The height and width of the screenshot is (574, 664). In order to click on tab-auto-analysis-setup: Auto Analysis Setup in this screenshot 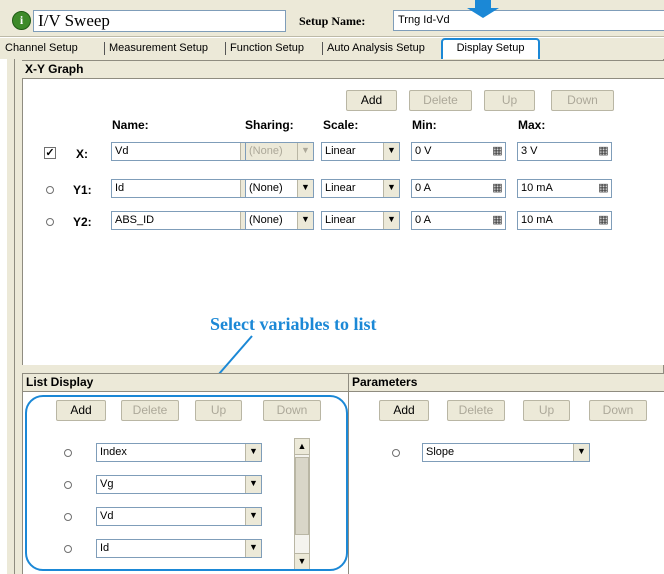, I will do `click(376, 49)`.